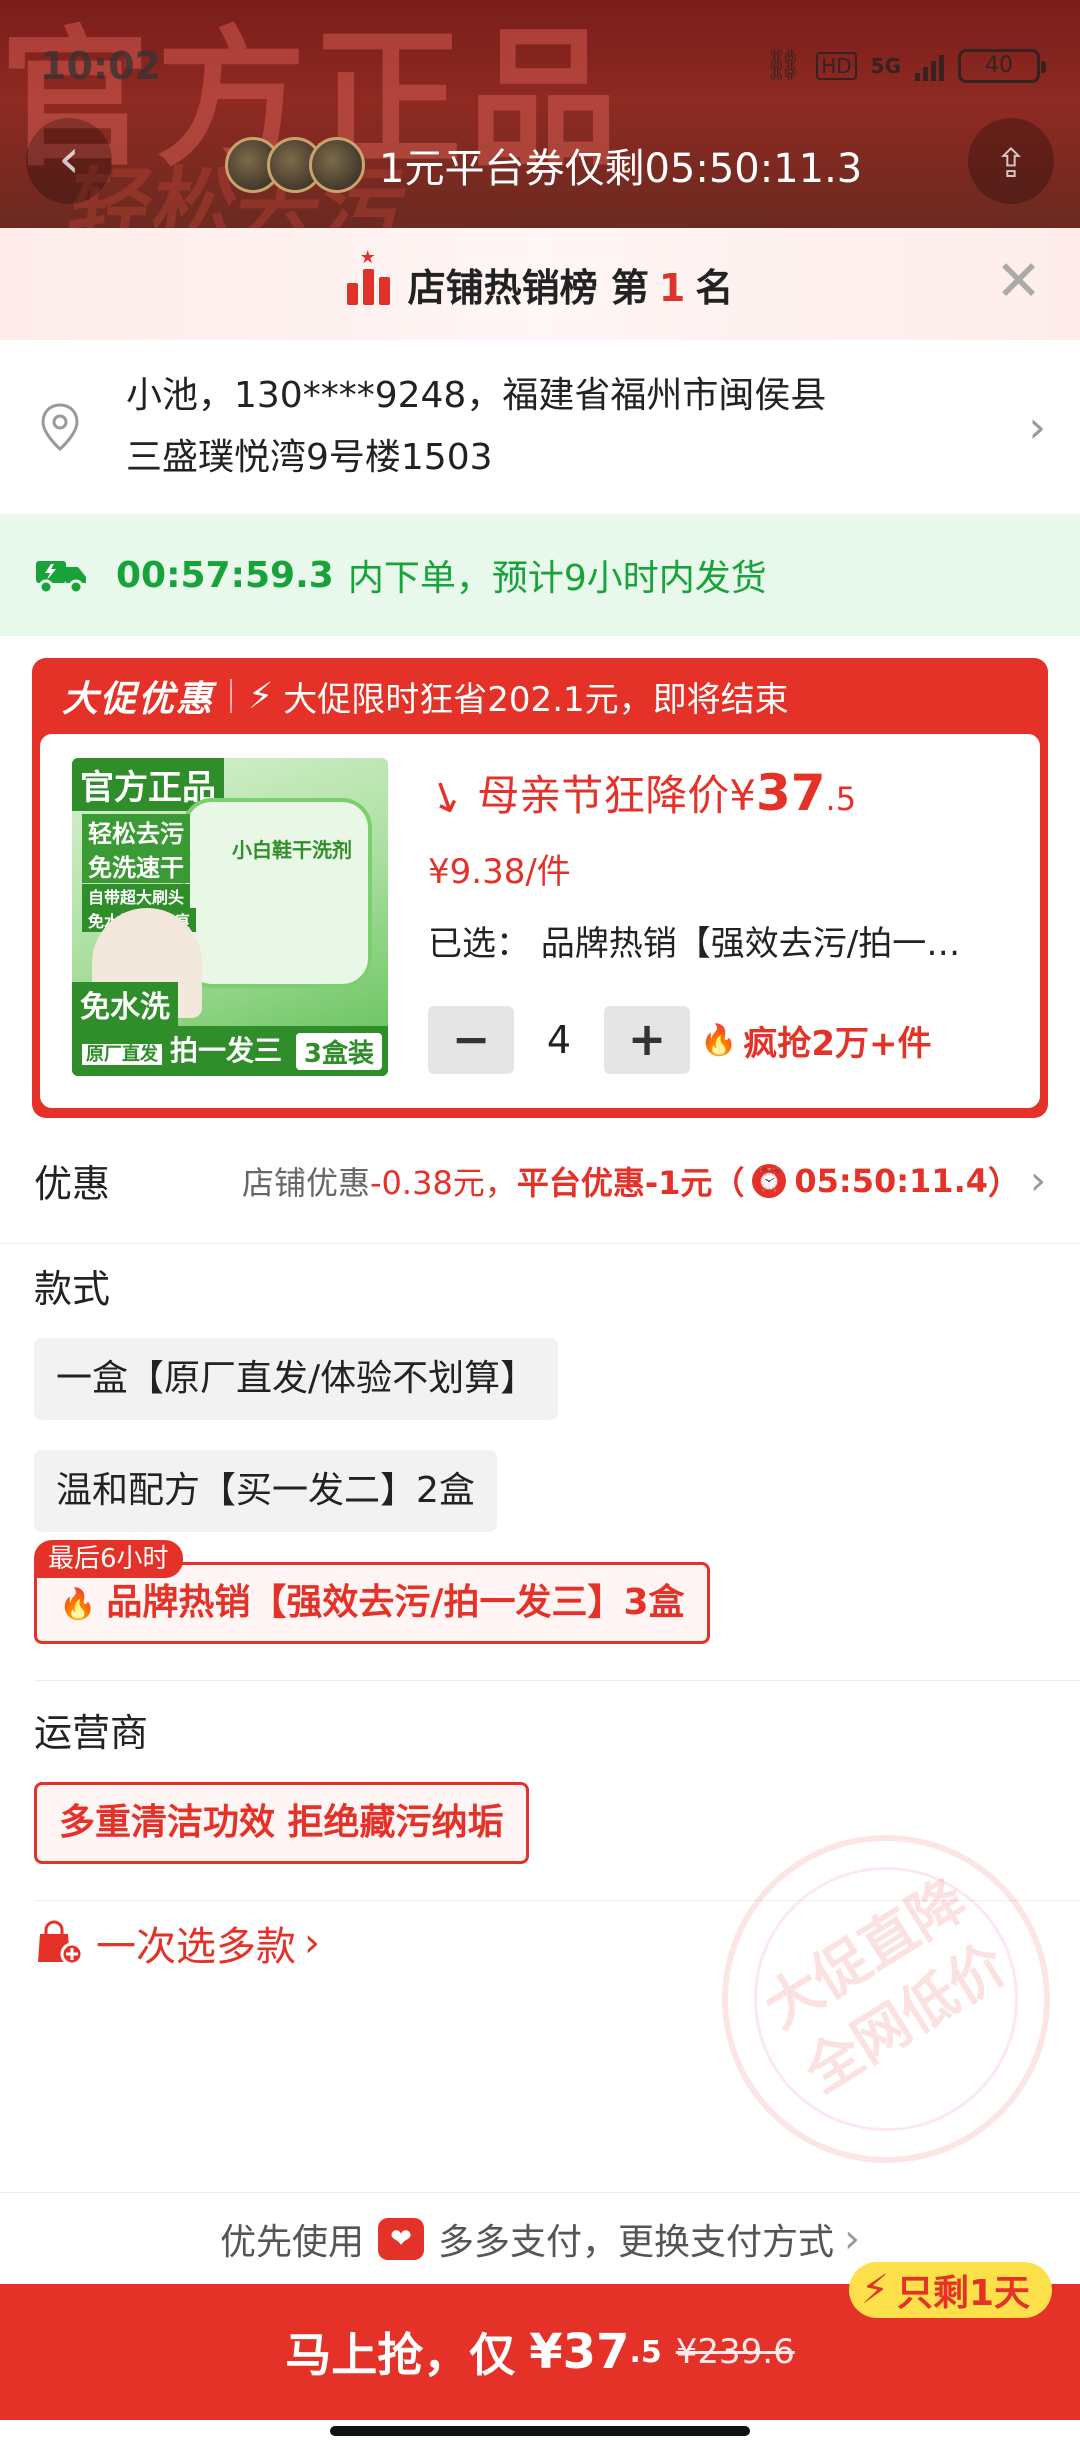 Image resolution: width=1080 pixels, height=2460 pixels. I want to click on price-decimal: .5, so click(841, 799).